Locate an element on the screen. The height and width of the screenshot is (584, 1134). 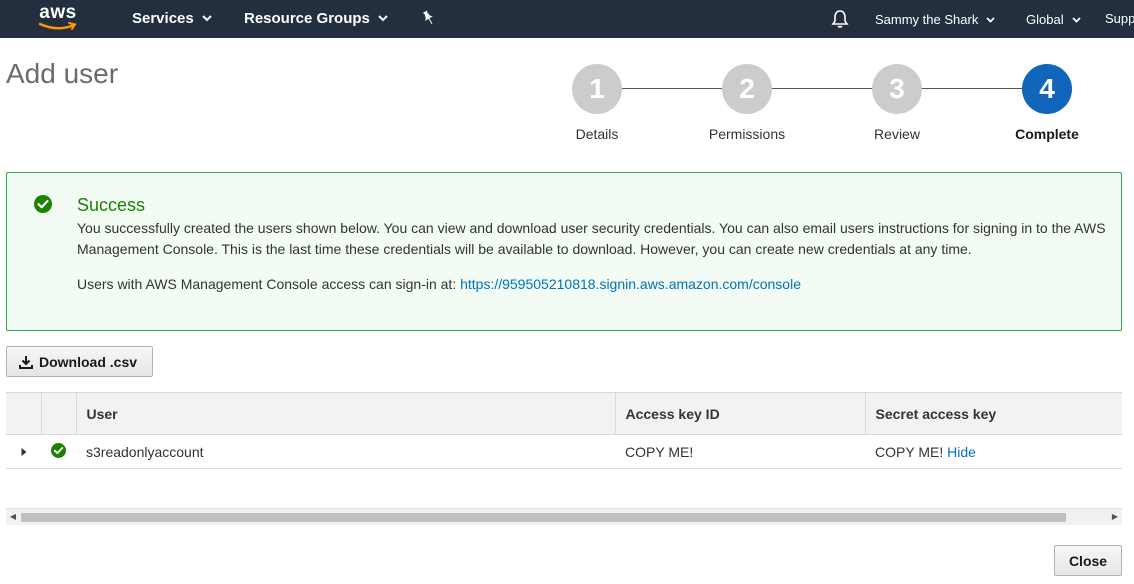
status-column-header is located at coordinates (58, 413).